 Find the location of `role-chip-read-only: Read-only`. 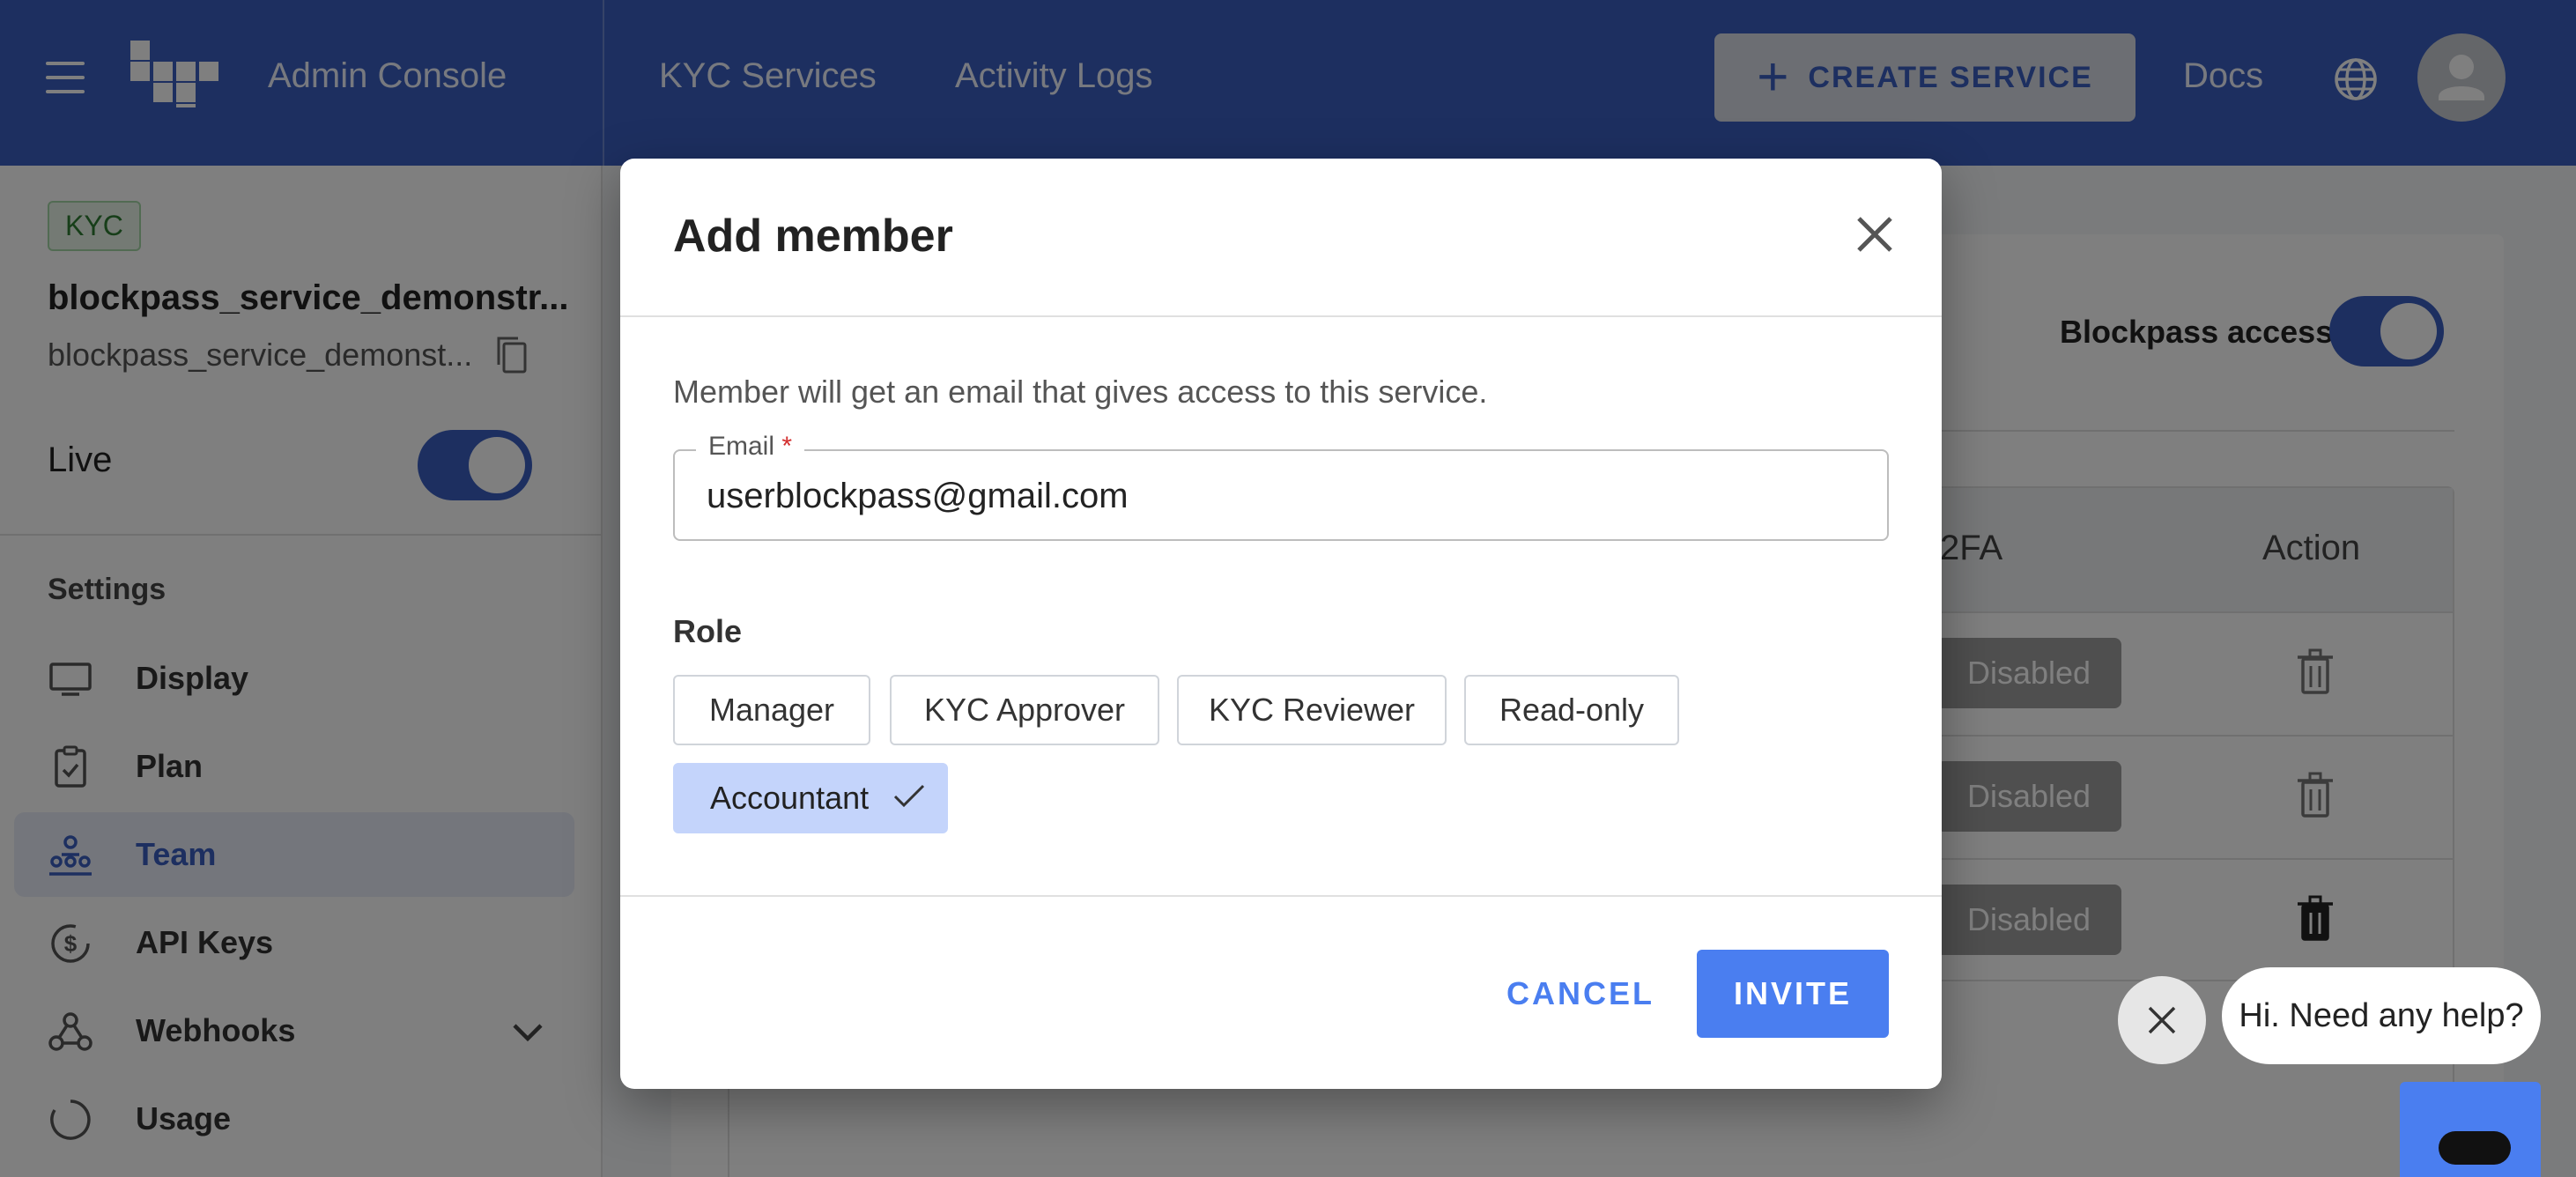

role-chip-read-only: Read-only is located at coordinates (1571, 710).